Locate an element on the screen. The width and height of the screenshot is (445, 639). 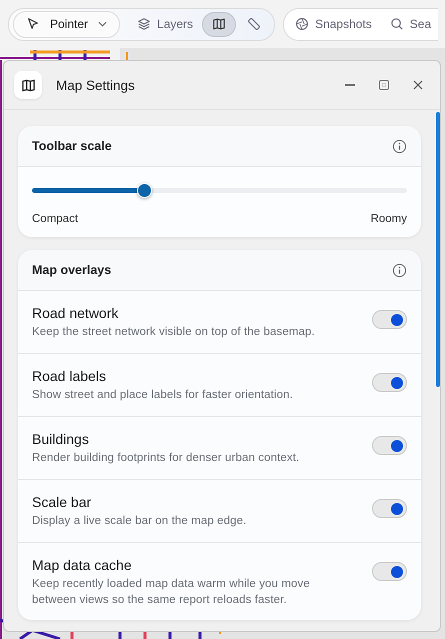
card-title: Toolbar scale is located at coordinates (72, 146).